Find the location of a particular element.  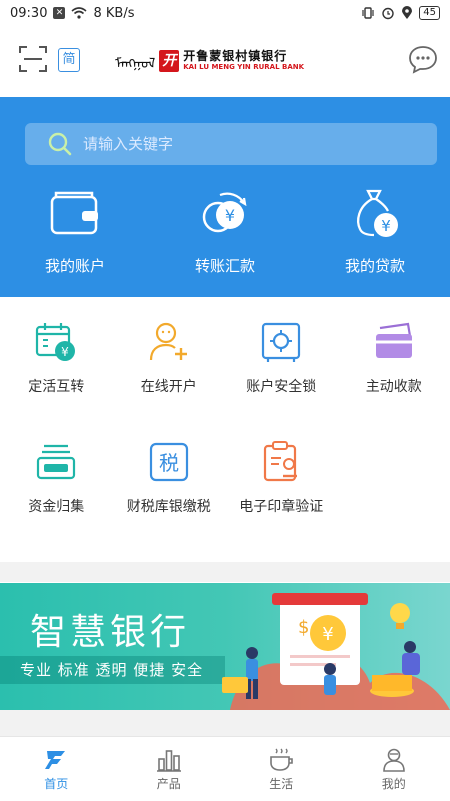

hero-item-transfer: ¥ 转账汇款 is located at coordinates (225, 231).